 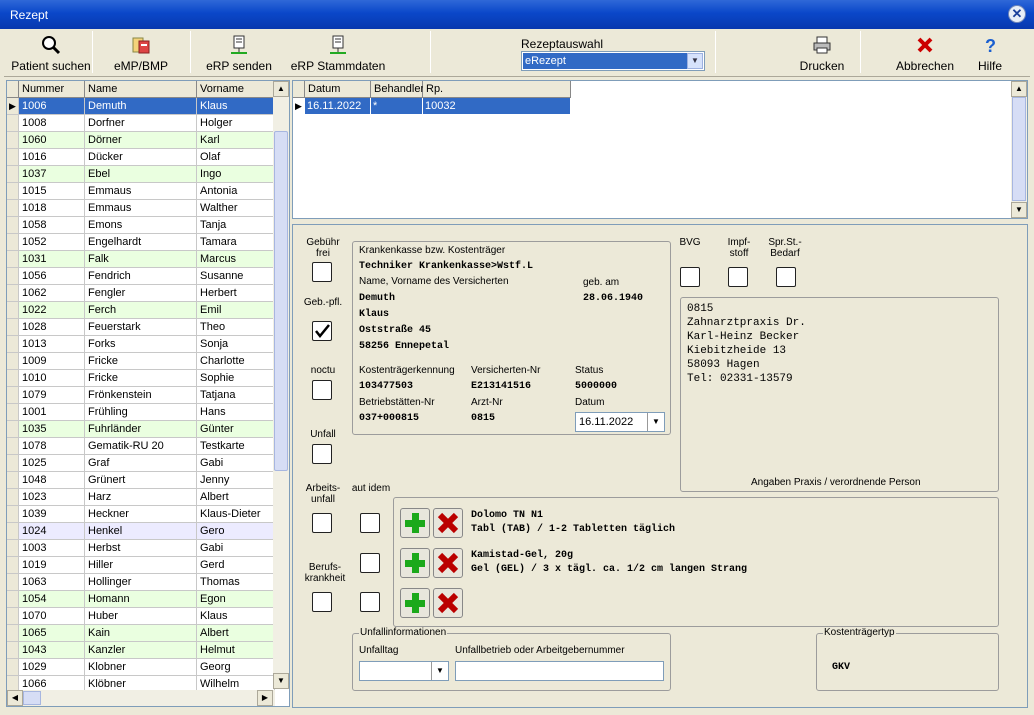 I want to click on gebuehr-frei-checkbox, so click(x=322, y=272).